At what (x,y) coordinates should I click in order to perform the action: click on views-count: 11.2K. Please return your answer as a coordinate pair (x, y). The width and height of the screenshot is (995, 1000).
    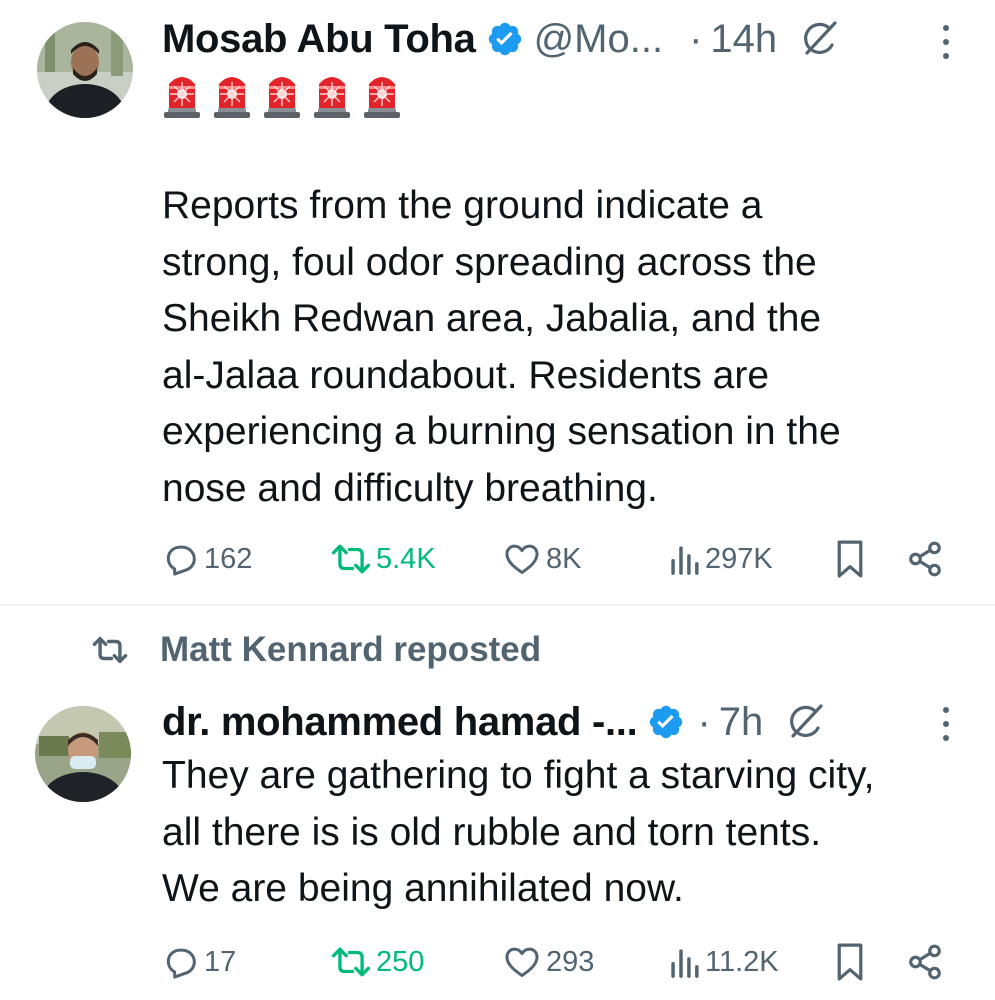
    Looking at the image, I should click on (742, 961).